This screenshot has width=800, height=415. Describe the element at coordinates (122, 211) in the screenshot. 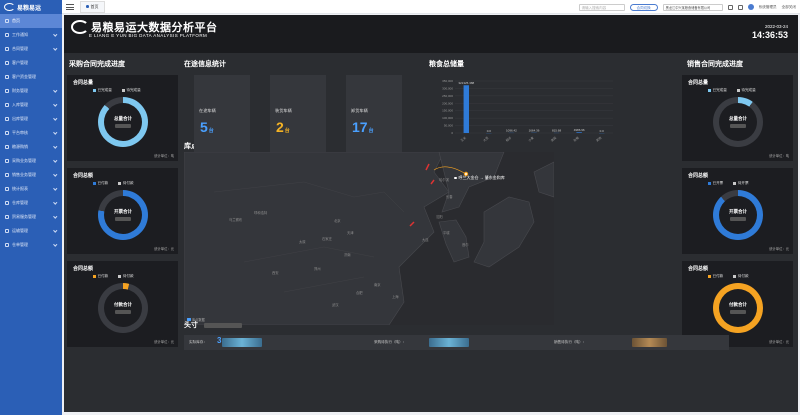

I see `left-cards-card: 合同总额 已付款 待付款 开票合计 统计单位：元` at that location.